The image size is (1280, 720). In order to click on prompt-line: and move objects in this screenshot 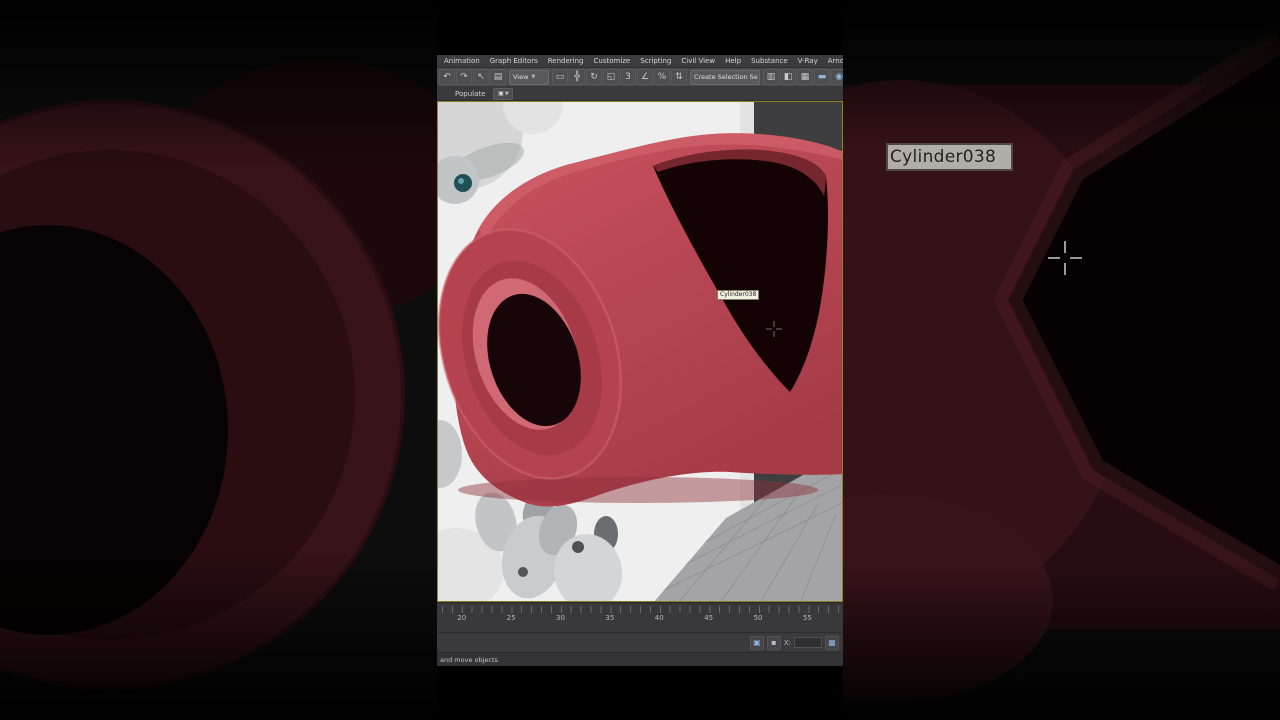, I will do `click(640, 659)`.